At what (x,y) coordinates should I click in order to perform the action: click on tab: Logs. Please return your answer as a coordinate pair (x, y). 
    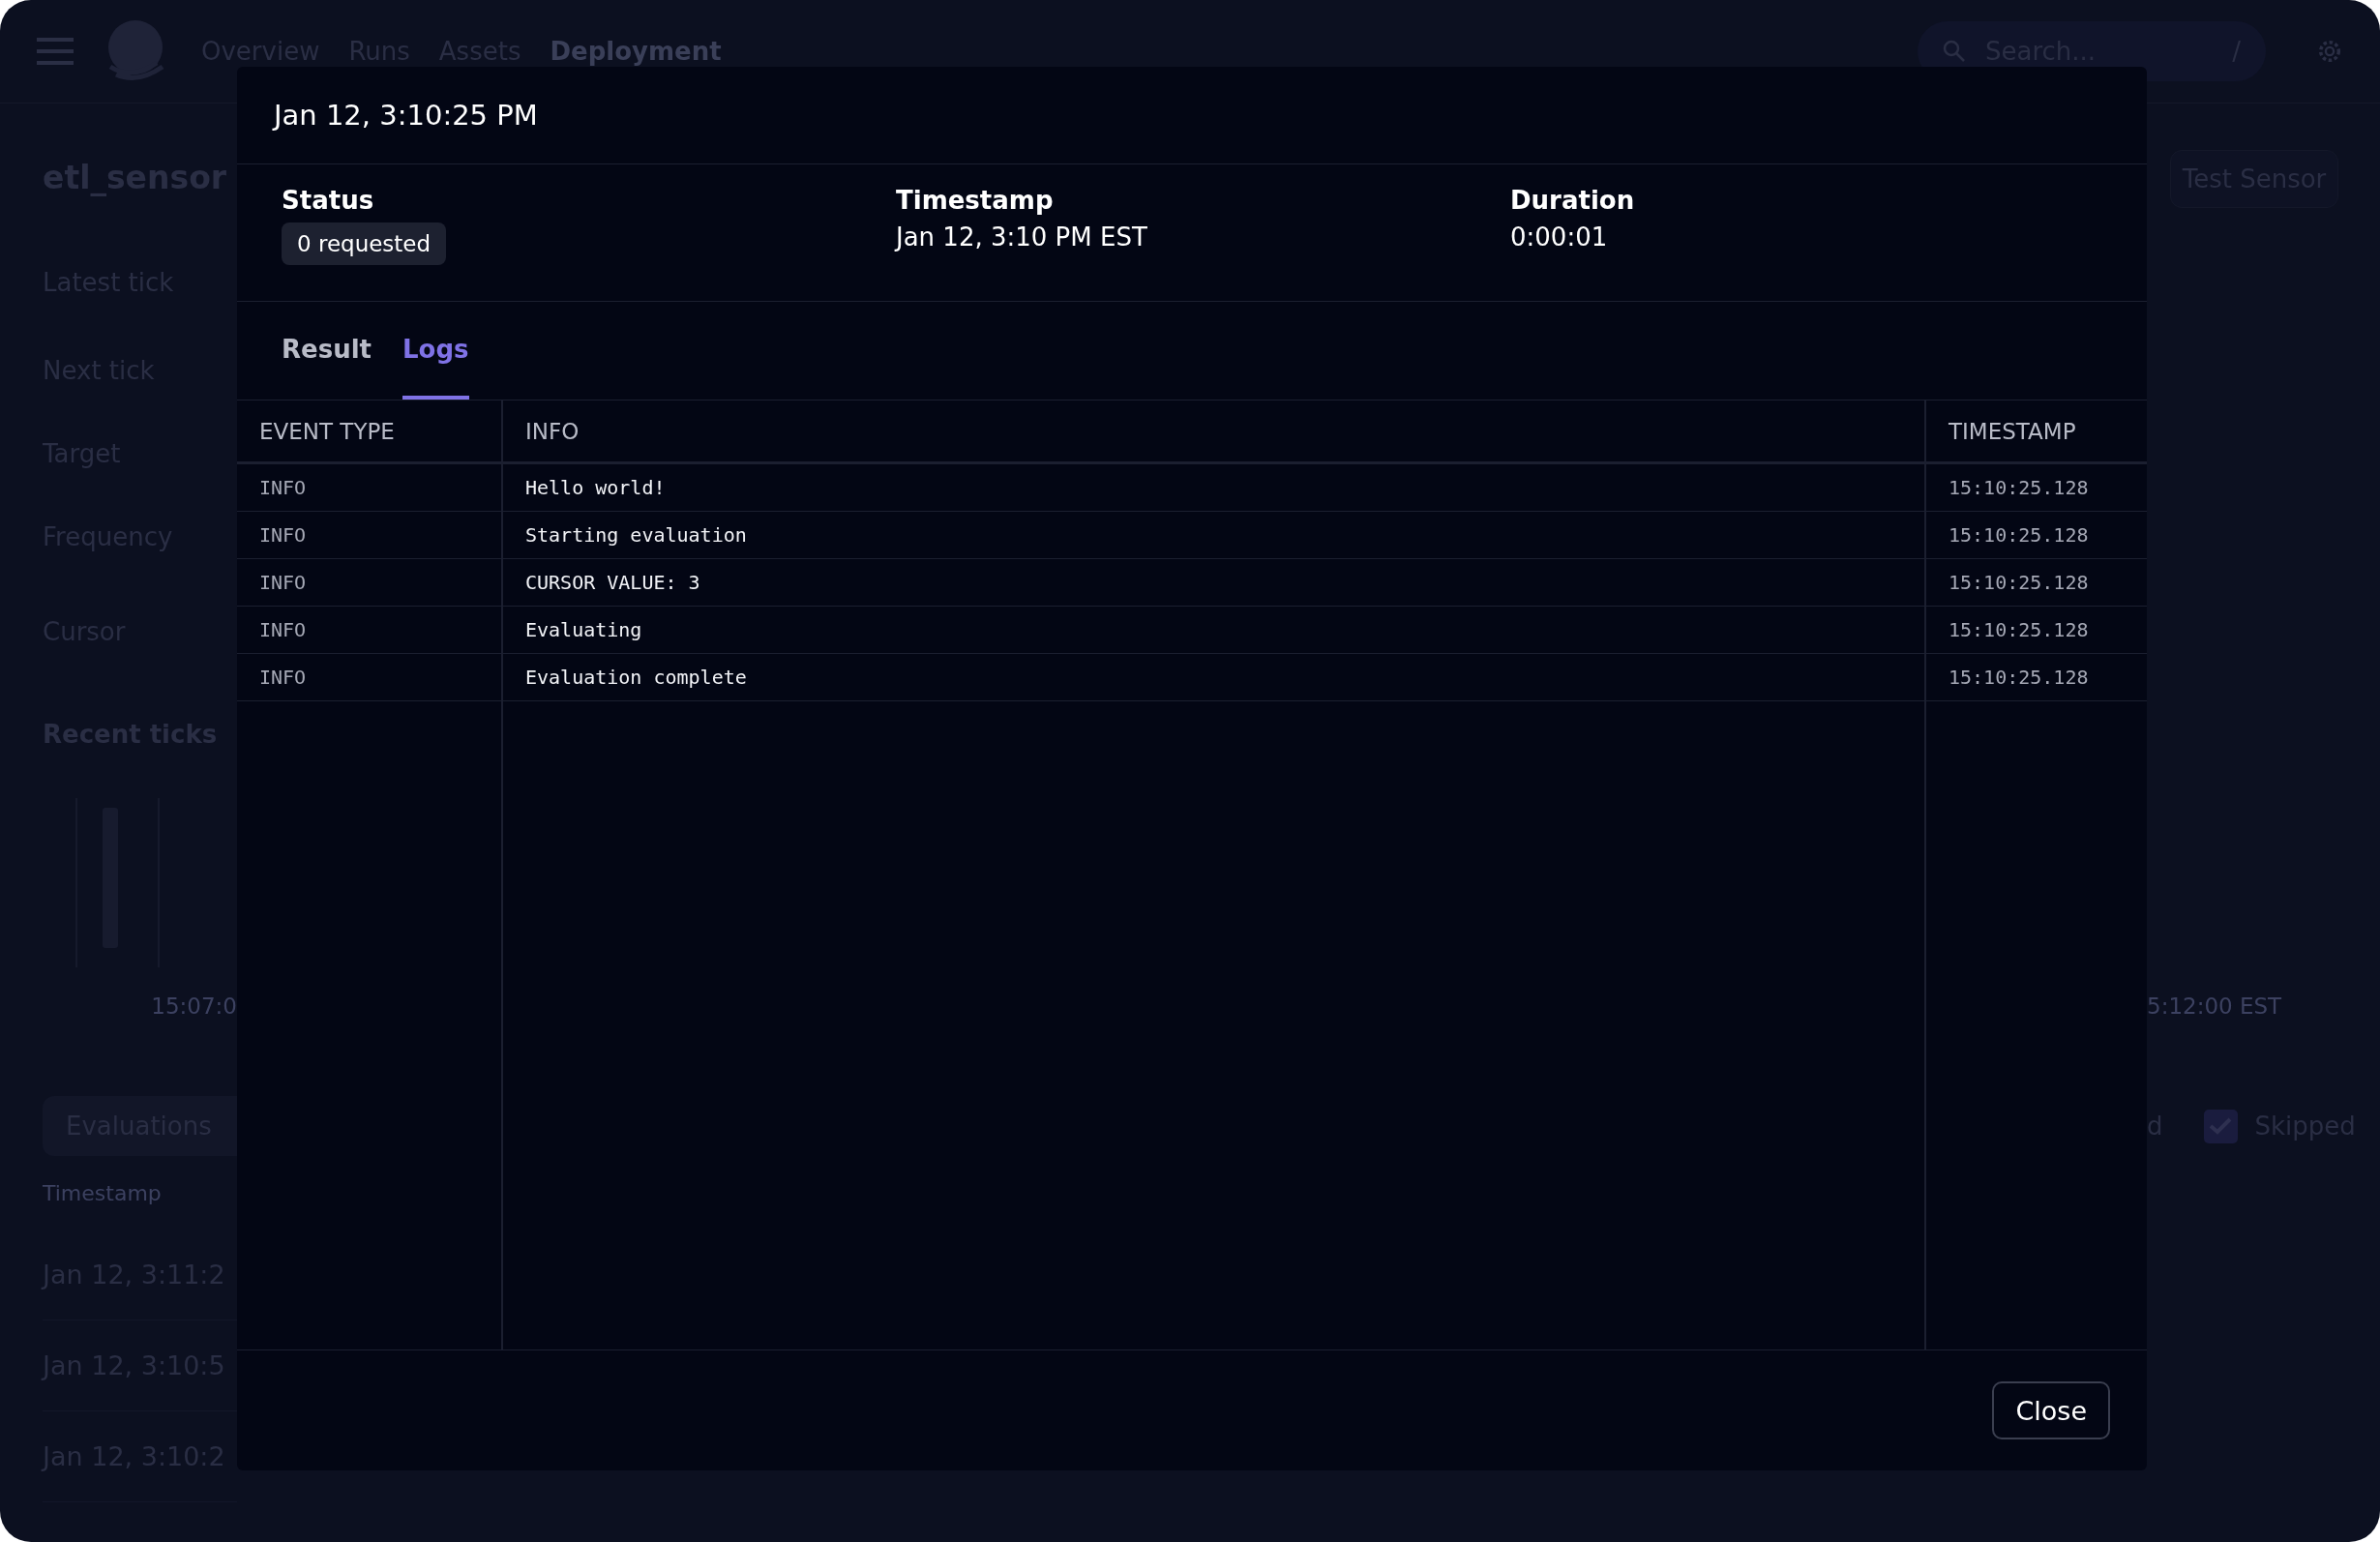
    Looking at the image, I should click on (436, 351).